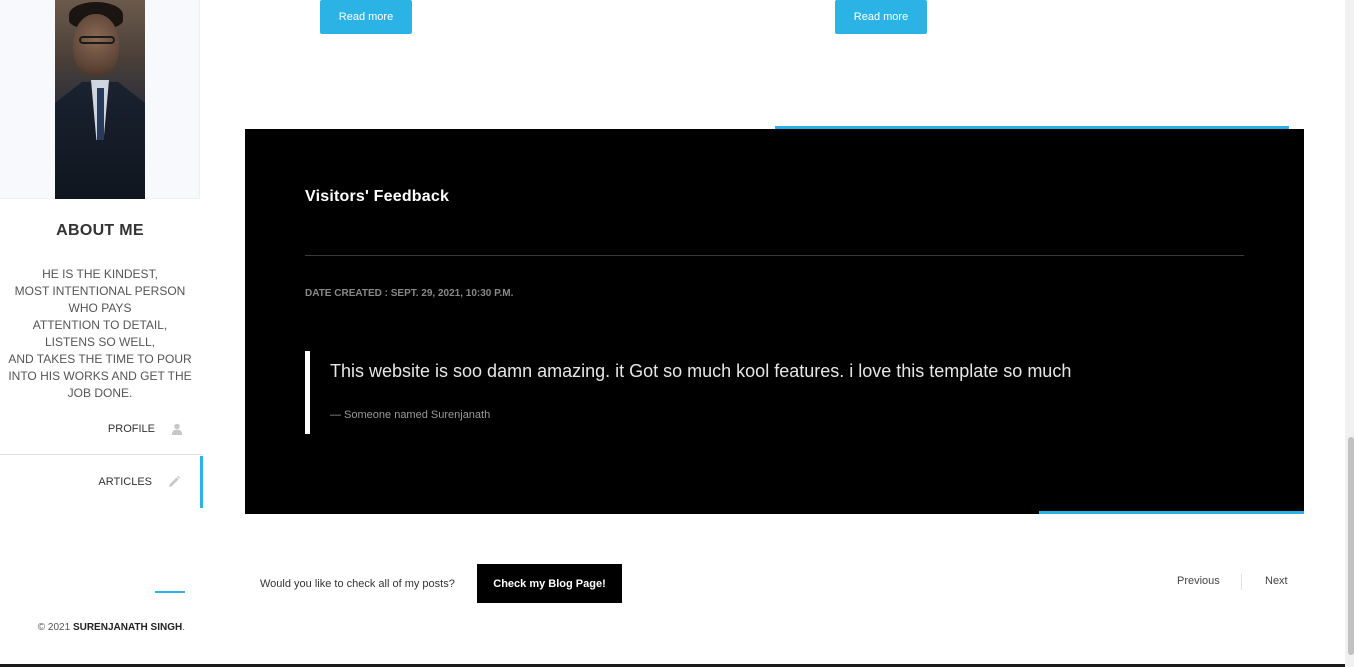 This screenshot has height=667, width=1354. I want to click on about-line: INTO HIS WORKS AND GET THE, so click(100, 376).